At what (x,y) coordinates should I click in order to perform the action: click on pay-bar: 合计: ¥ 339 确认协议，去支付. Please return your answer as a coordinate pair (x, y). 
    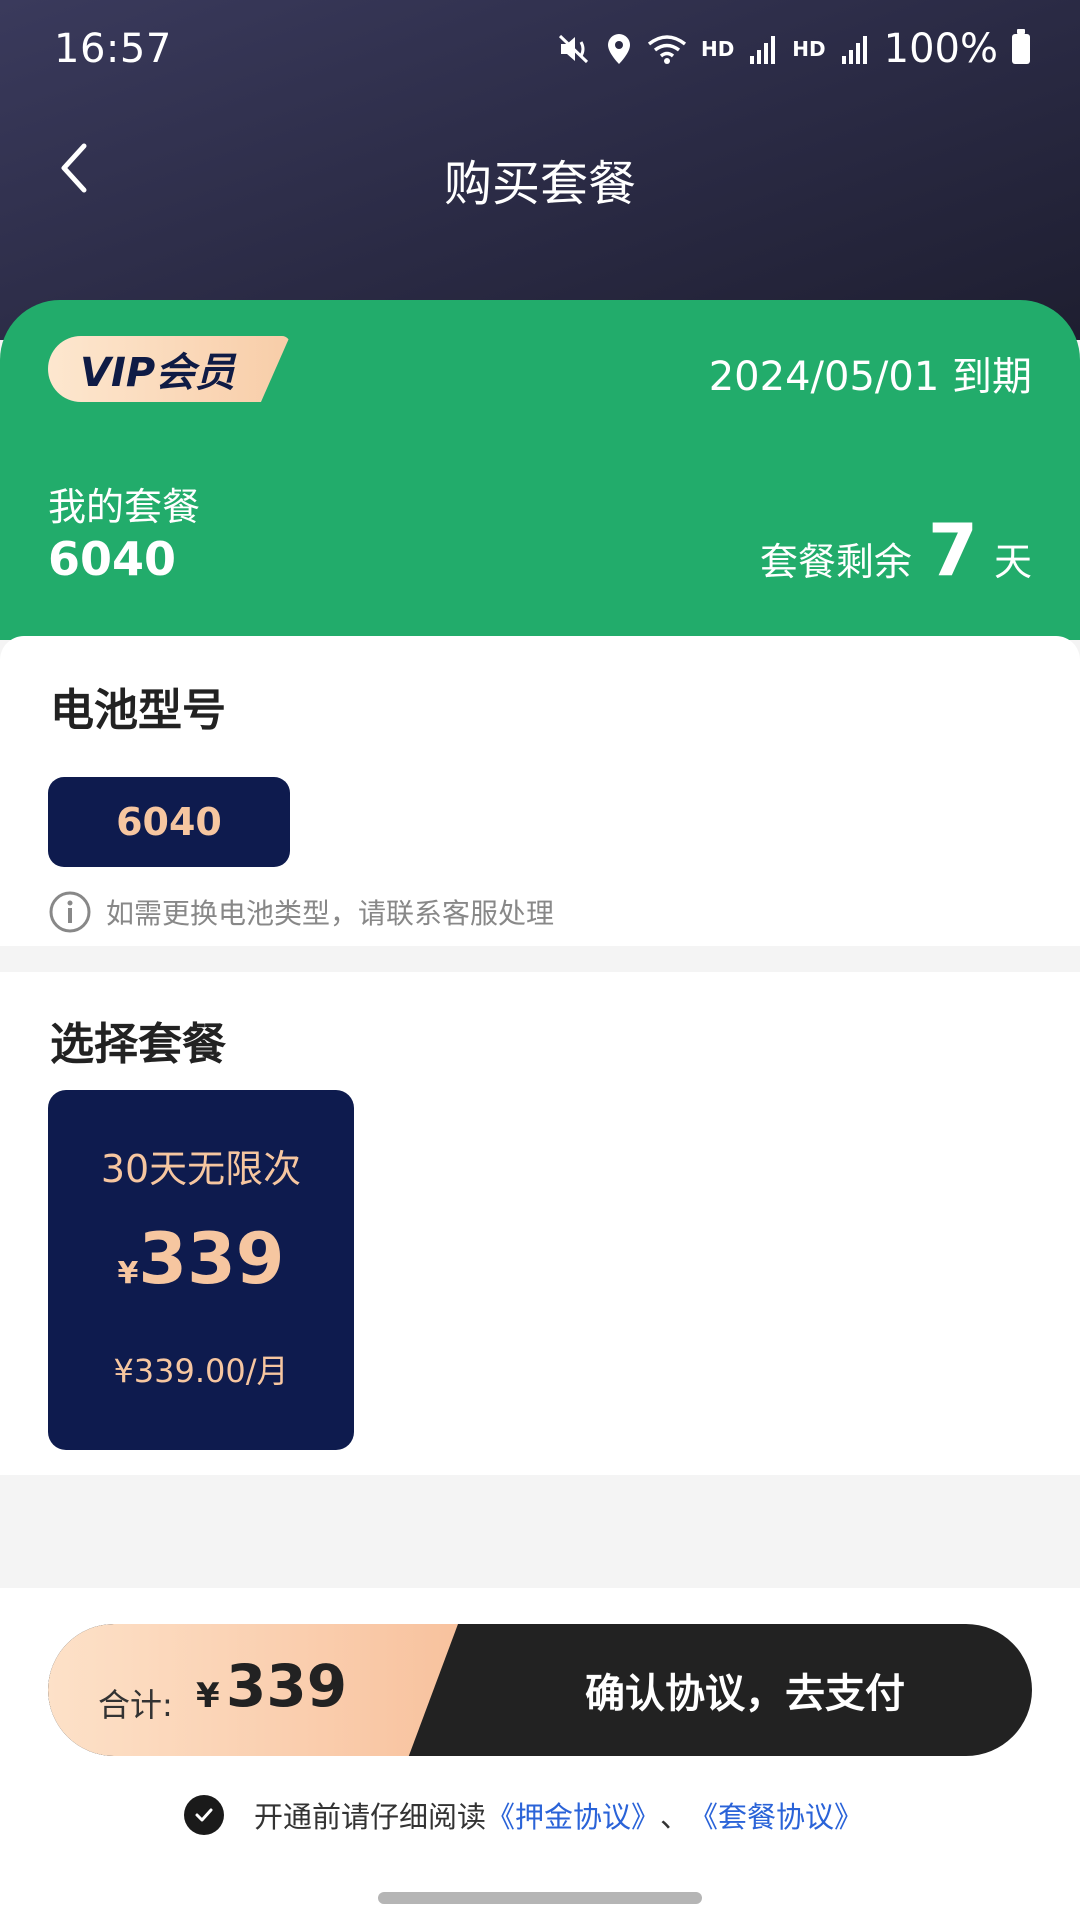
    Looking at the image, I should click on (540, 1690).